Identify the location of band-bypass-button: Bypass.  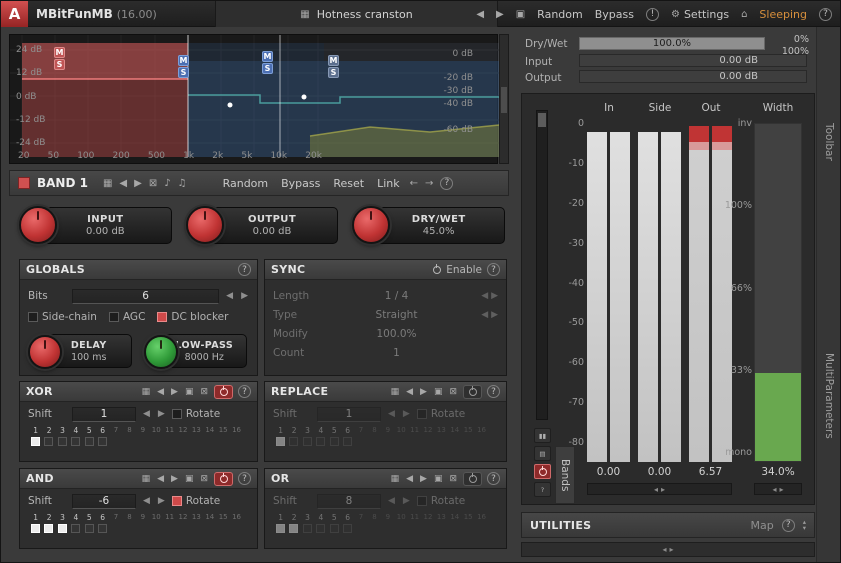
(300, 183).